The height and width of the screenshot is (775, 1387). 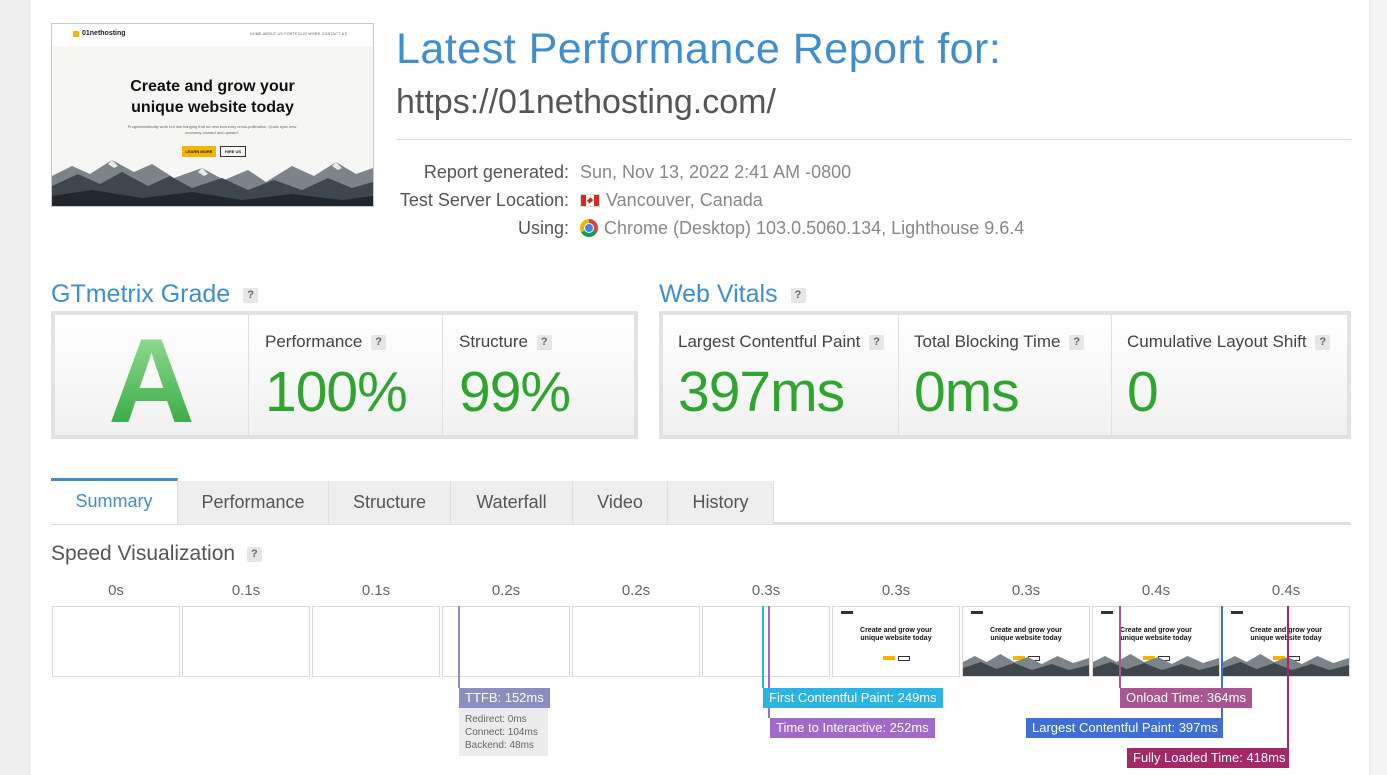 I want to click on tbt-value: 0ms, so click(x=967, y=392).